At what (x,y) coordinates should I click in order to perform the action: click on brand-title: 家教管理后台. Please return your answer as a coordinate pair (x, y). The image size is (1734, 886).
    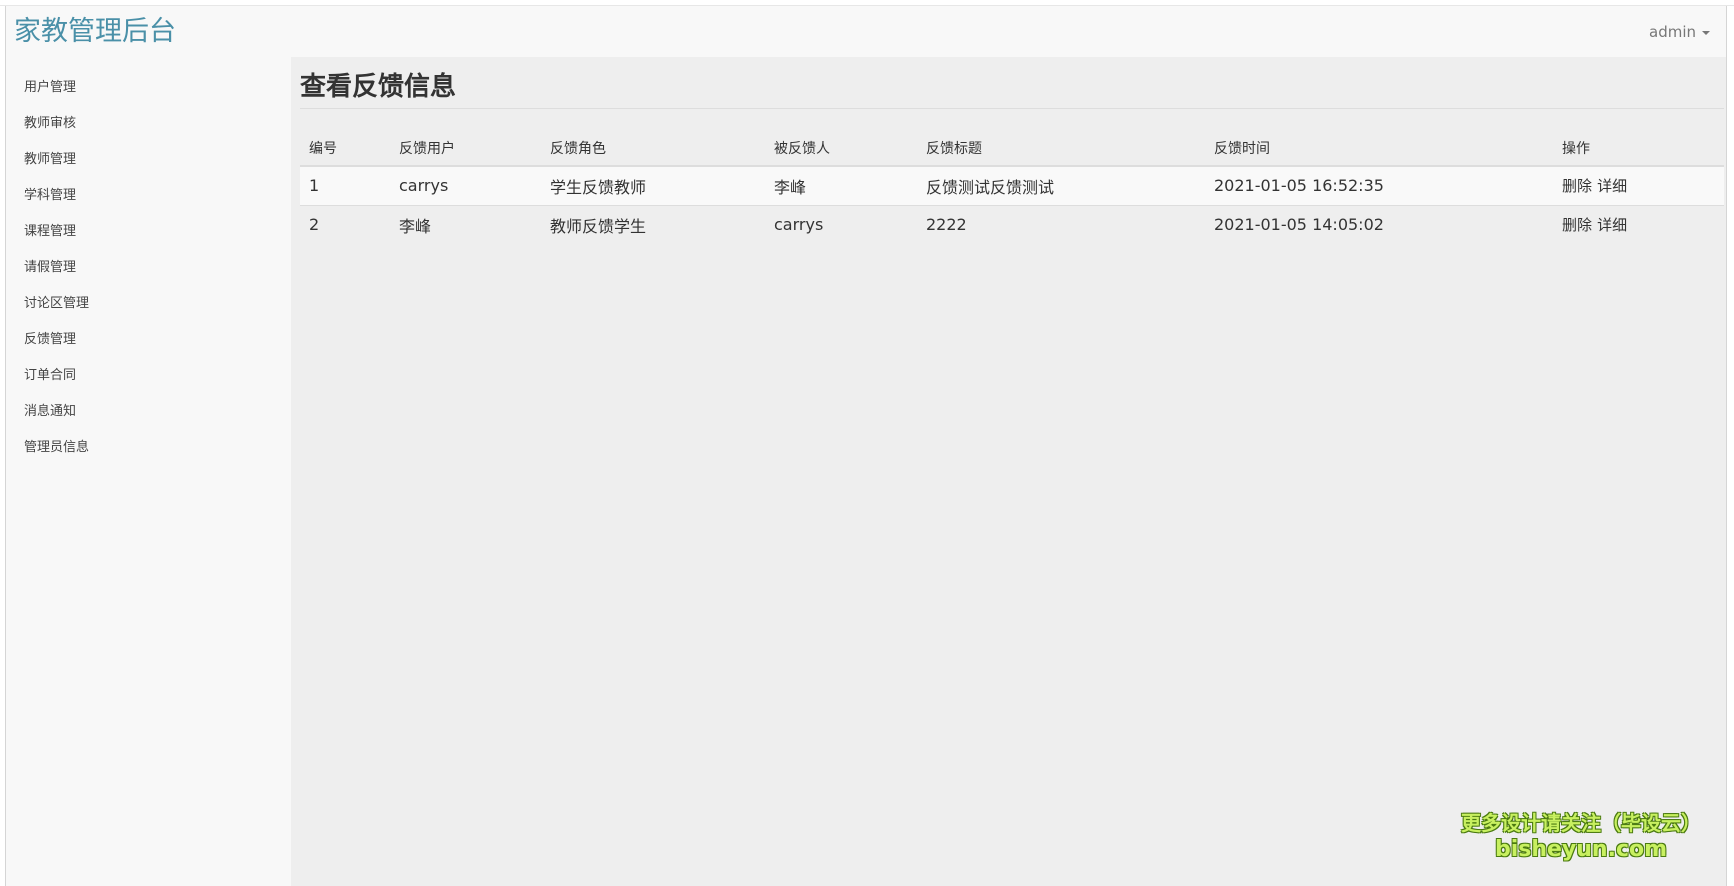
    Looking at the image, I should click on (95, 32).